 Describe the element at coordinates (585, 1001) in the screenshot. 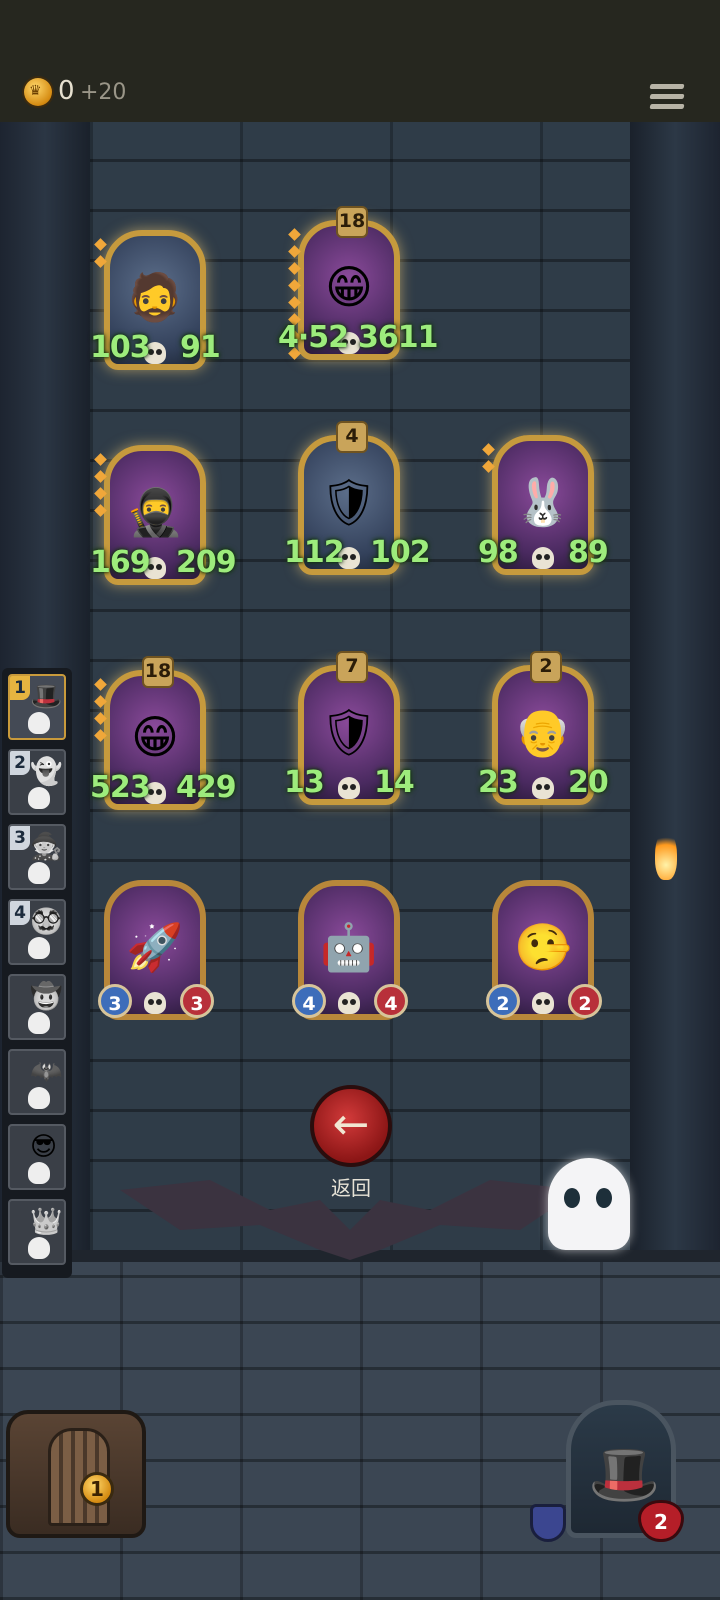

I see `card-health: 2` at that location.